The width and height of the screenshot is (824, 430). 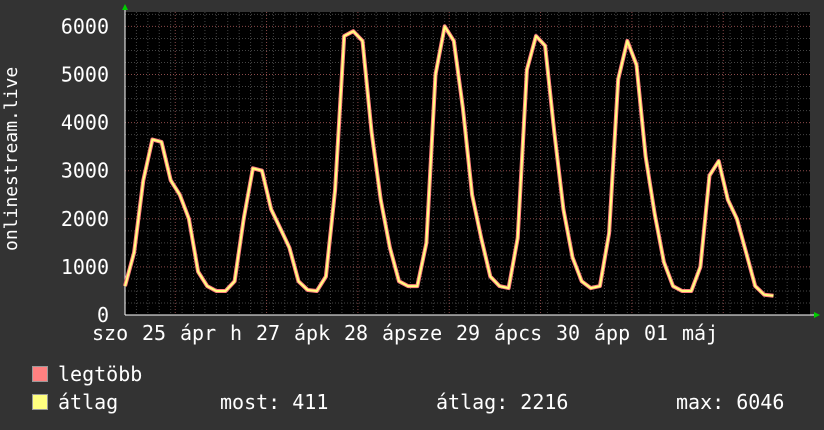 What do you see at coordinates (544, 402) in the screenshot?
I see `stat-average-value: 2216` at bounding box center [544, 402].